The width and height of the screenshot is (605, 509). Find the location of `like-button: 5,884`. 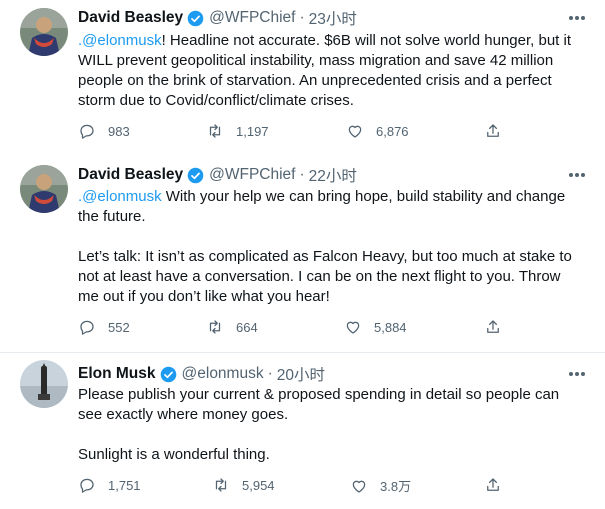

like-button: 5,884 is located at coordinates (375, 327).